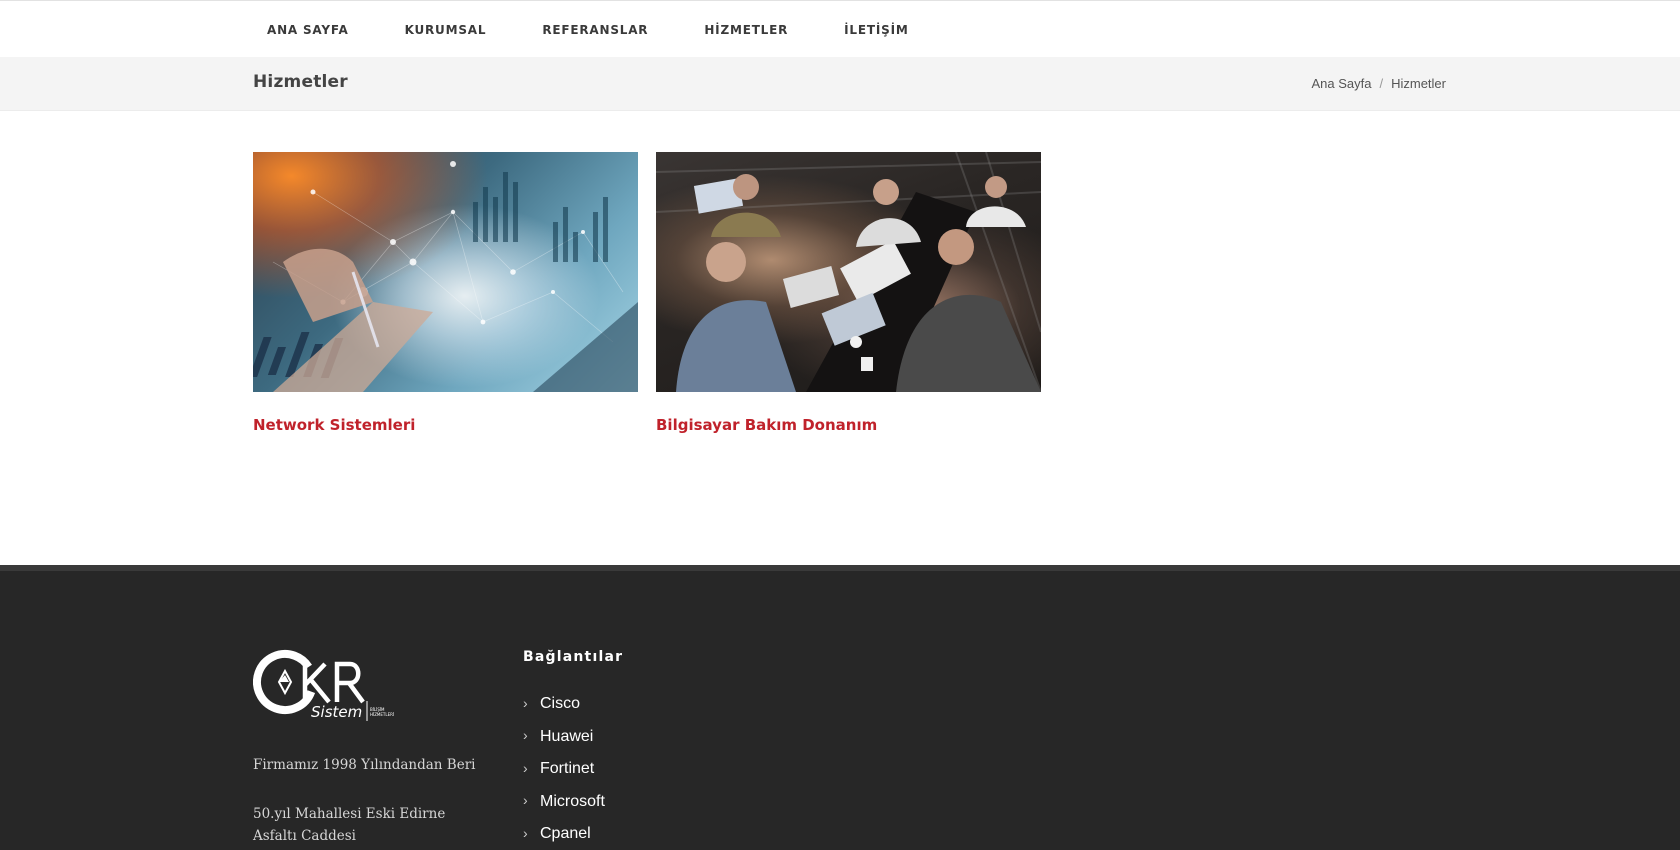  I want to click on nav-item-services: HİZMETLER, so click(746, 30).